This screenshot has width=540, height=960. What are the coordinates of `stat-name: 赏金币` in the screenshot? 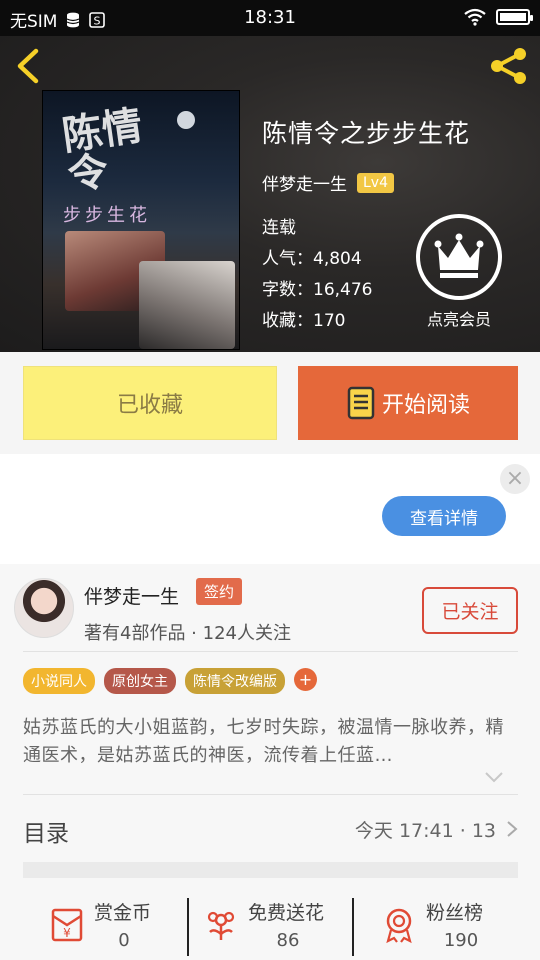 It's located at (123, 913).